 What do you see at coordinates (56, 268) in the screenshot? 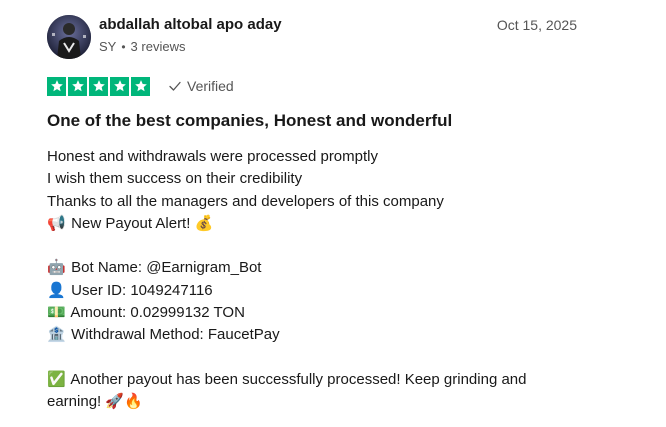
I see `robot-icon: 🤖` at bounding box center [56, 268].